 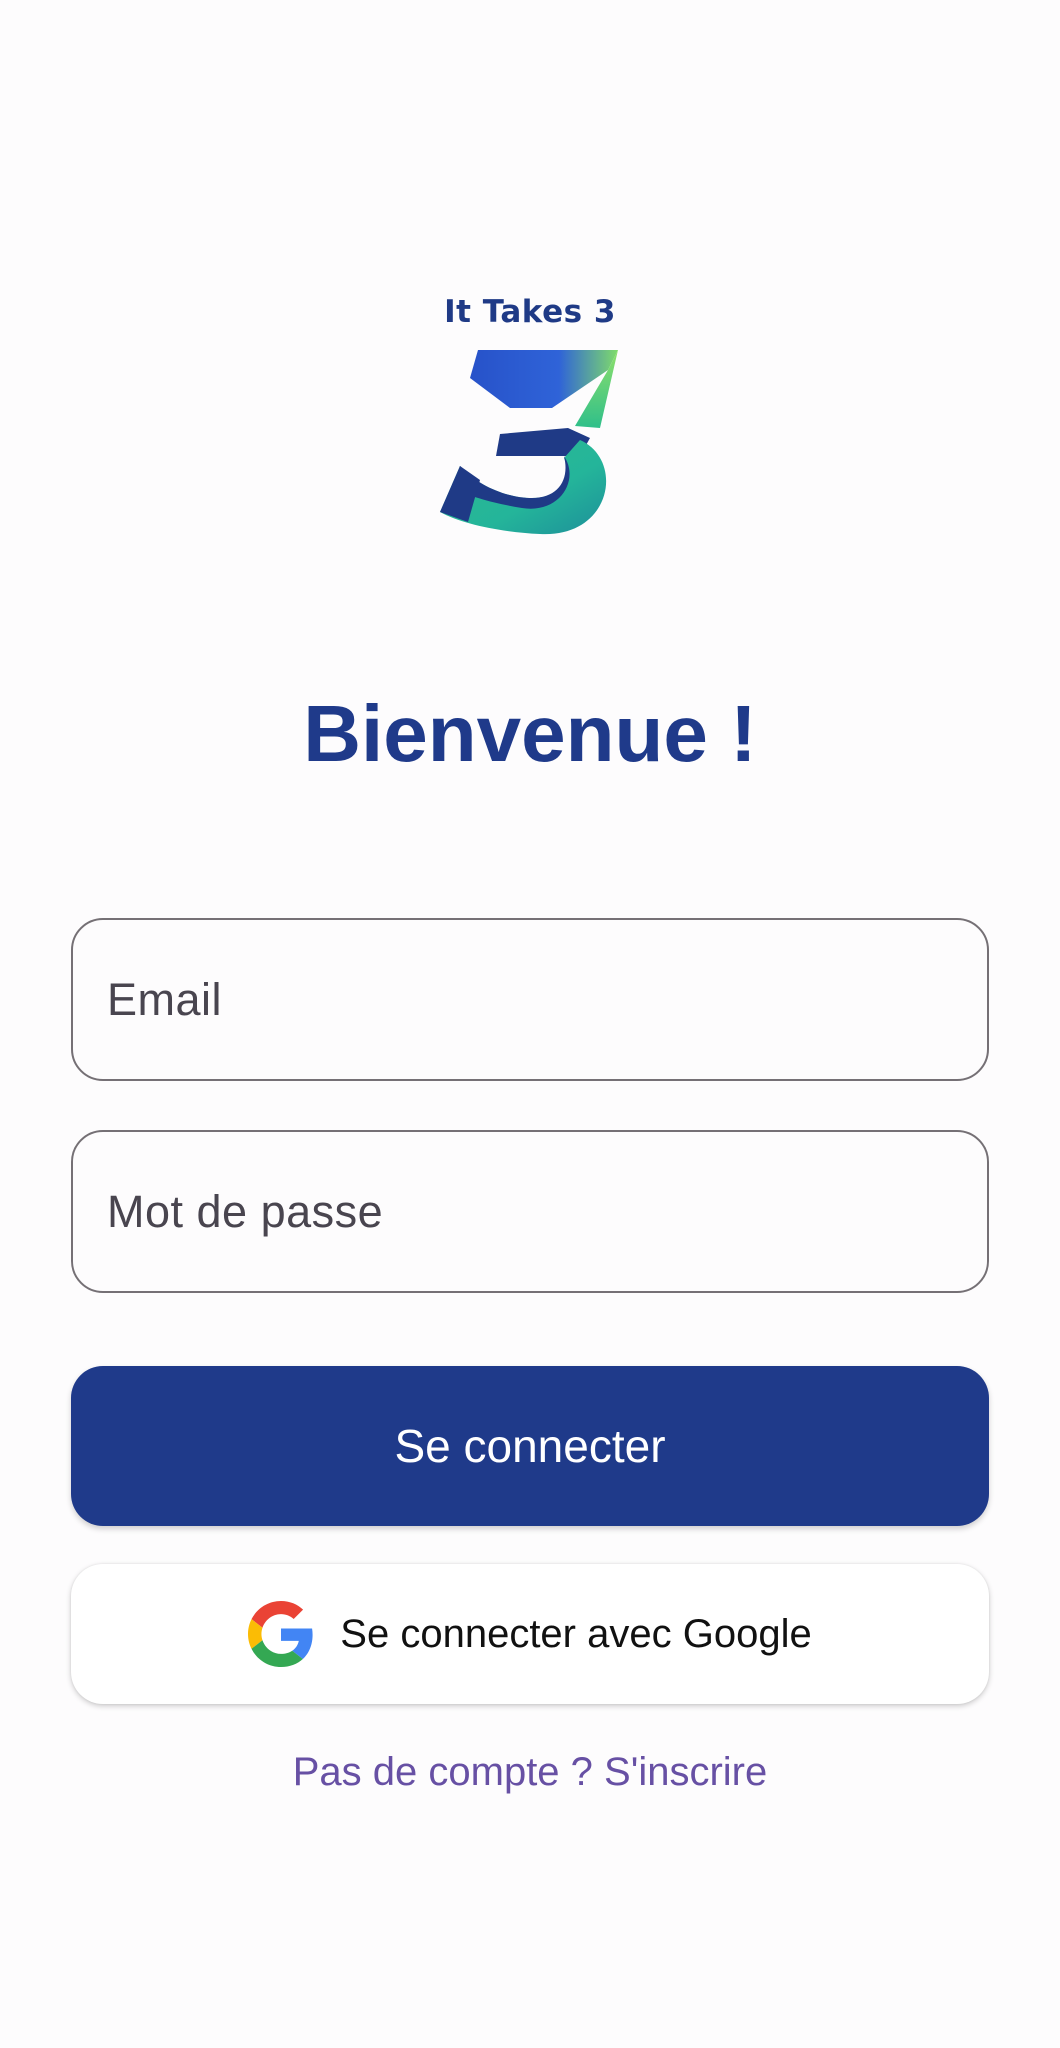 I want to click on signup-link: Pas de compte ? S'inscrire, so click(x=530, y=1772).